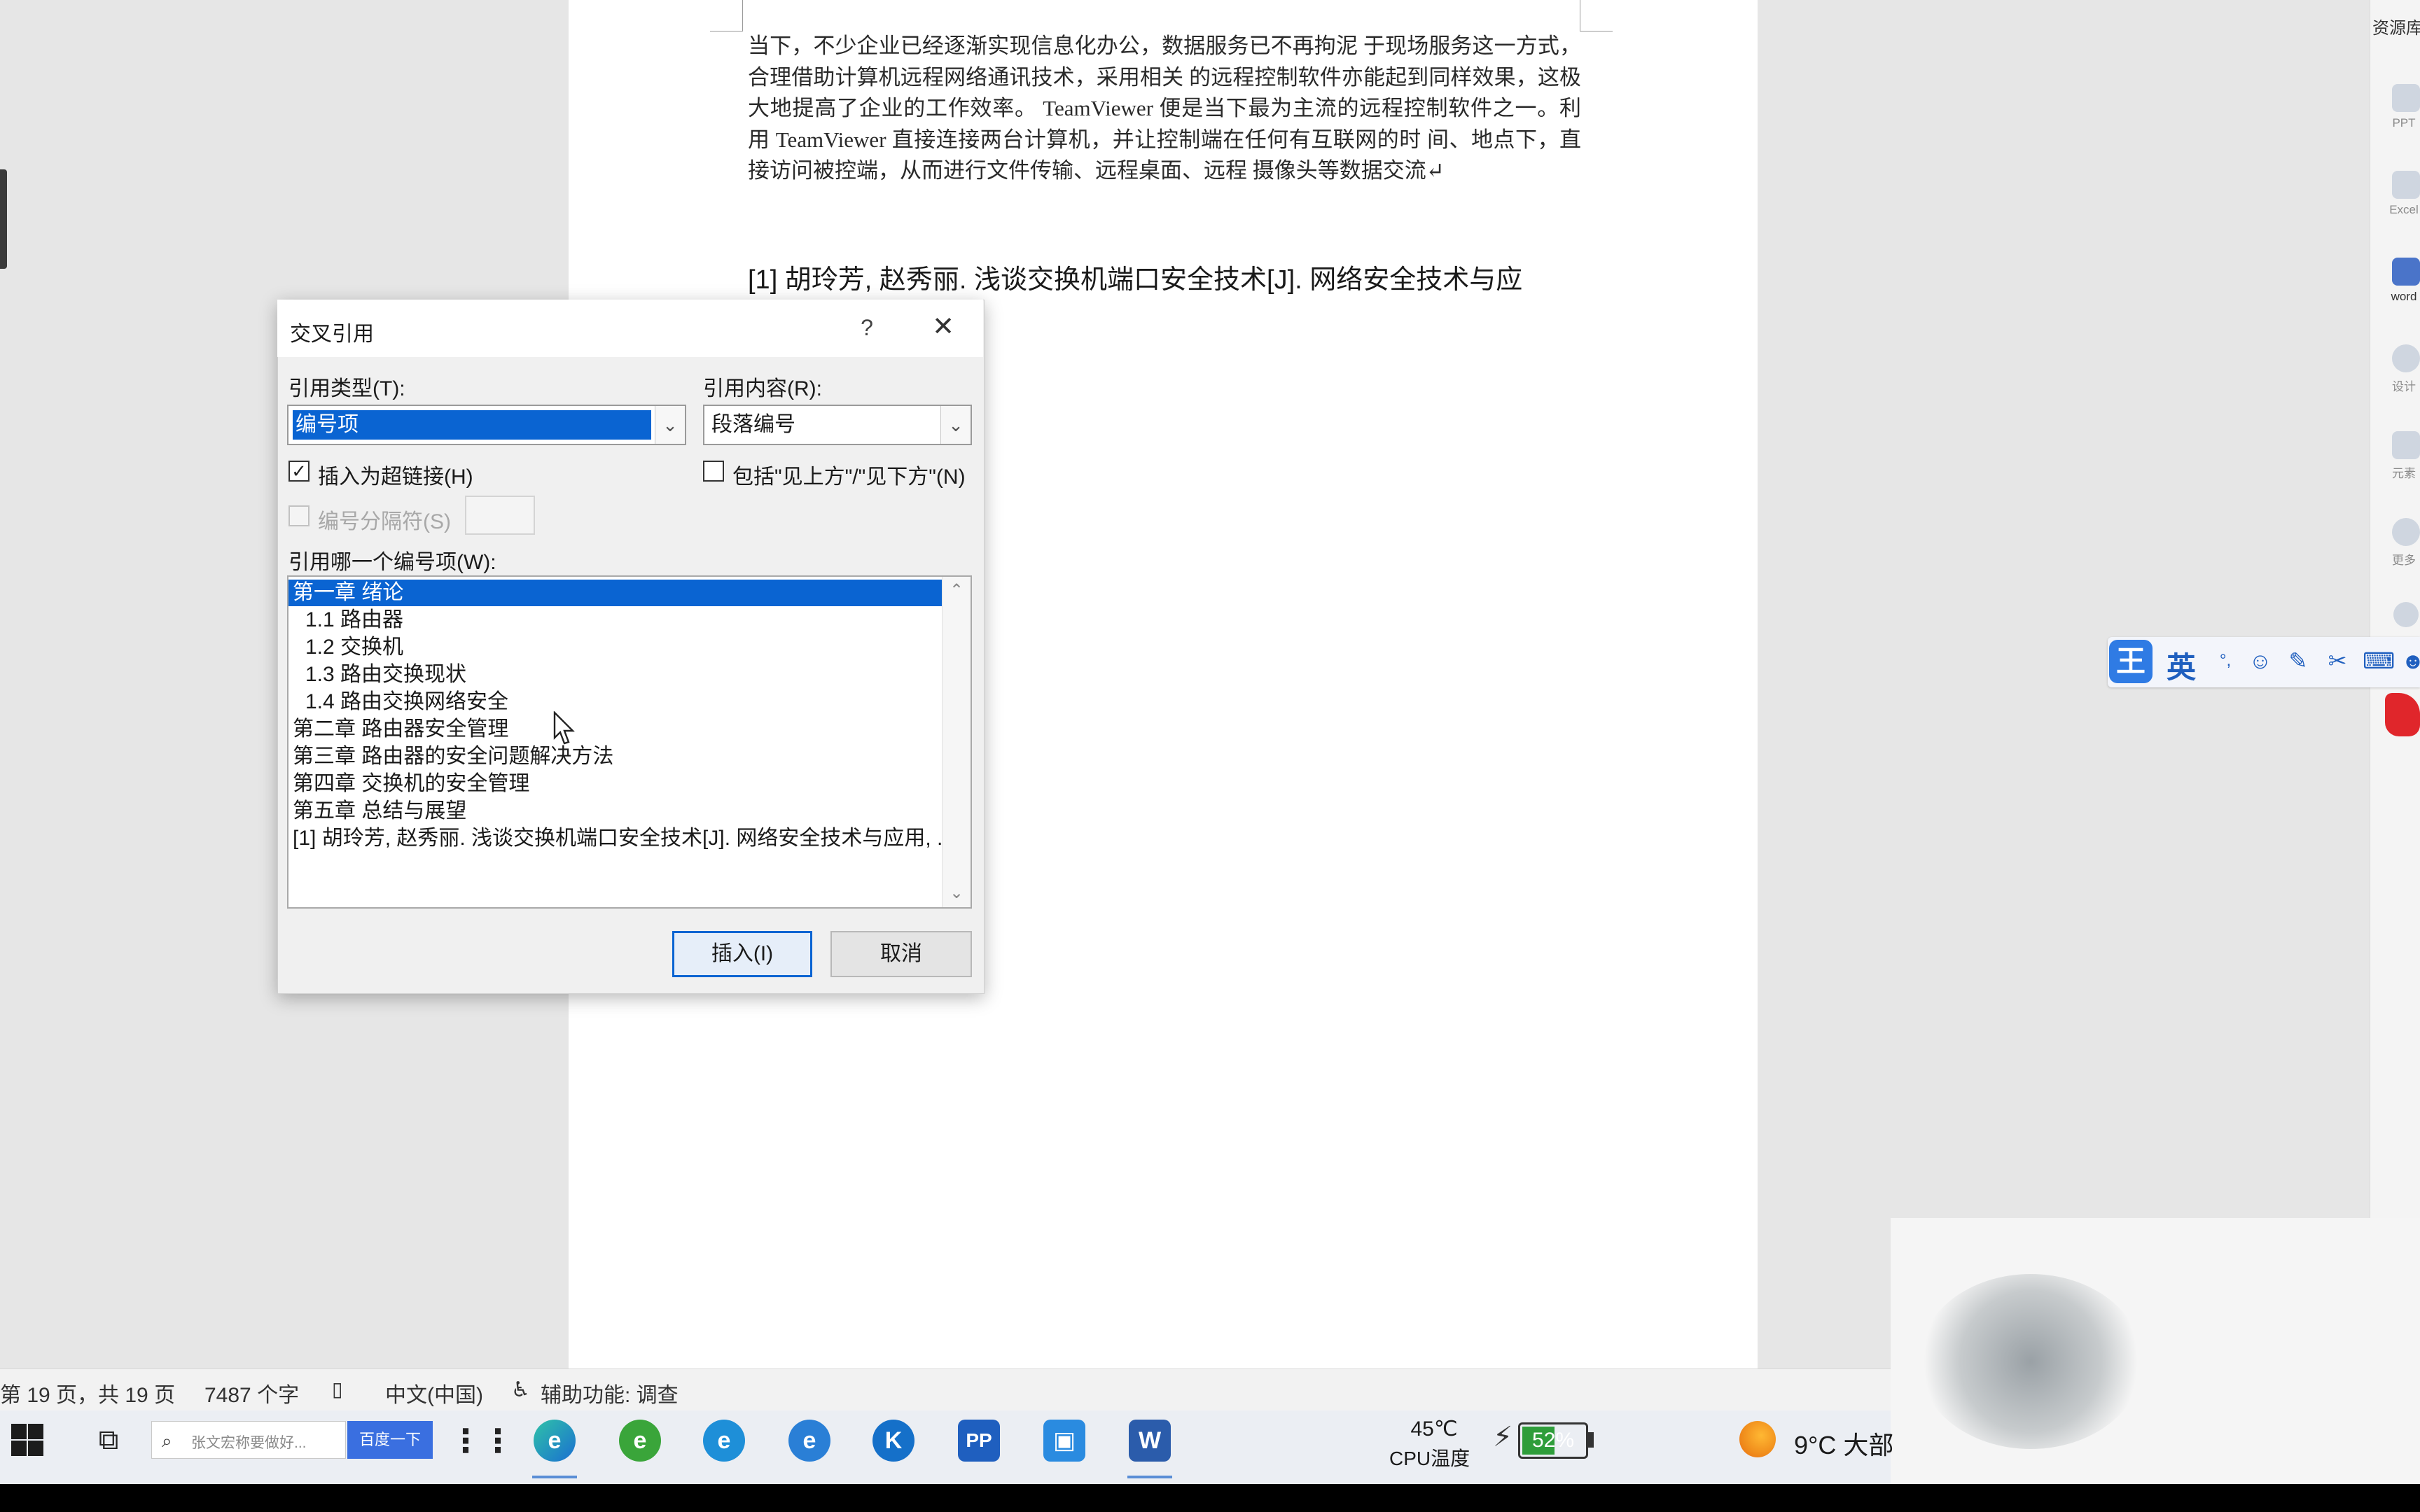 This screenshot has height=1512, width=2420. Describe the element at coordinates (482, 1441) in the screenshot. I see `app-grid-icon: ⋮⋮` at that location.